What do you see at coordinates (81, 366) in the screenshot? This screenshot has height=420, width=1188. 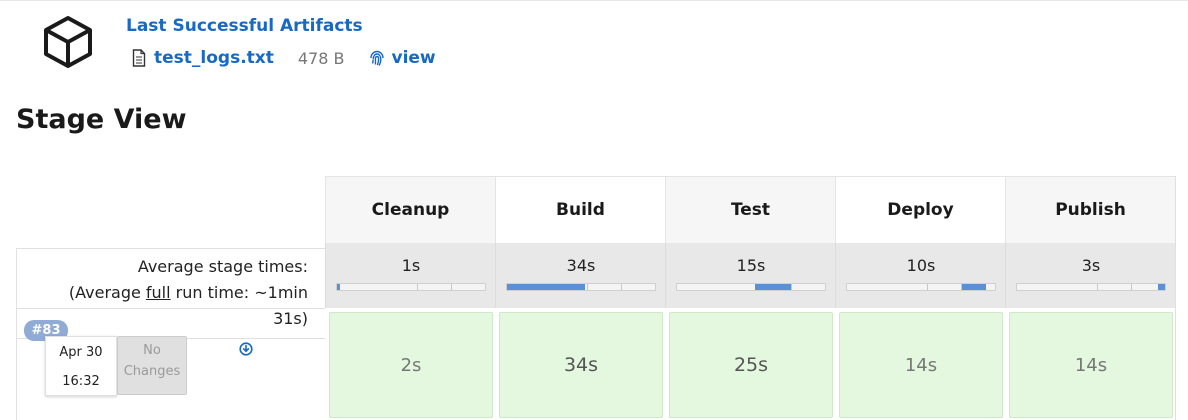 I see `build-date-box: Apr 30 16:32` at bounding box center [81, 366].